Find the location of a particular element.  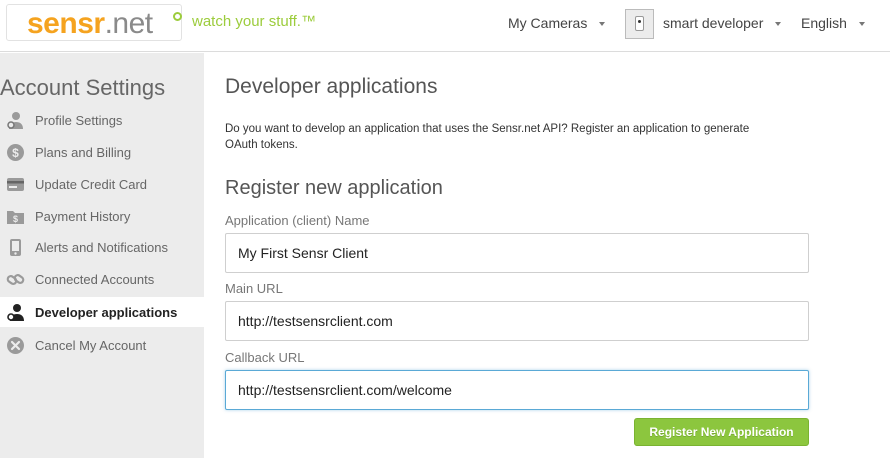

main-url-input is located at coordinates (517, 321).